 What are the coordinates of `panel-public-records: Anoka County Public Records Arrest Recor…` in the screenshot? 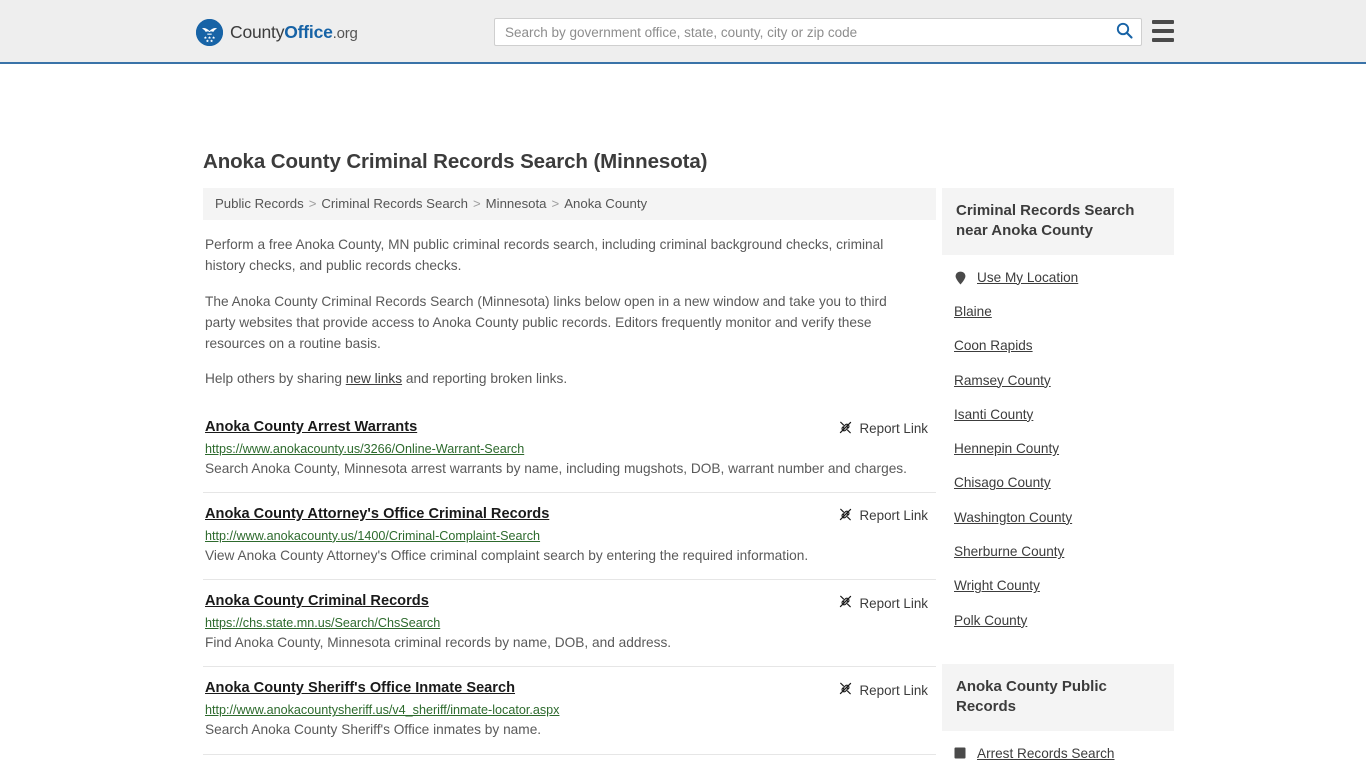 It's located at (1058, 716).